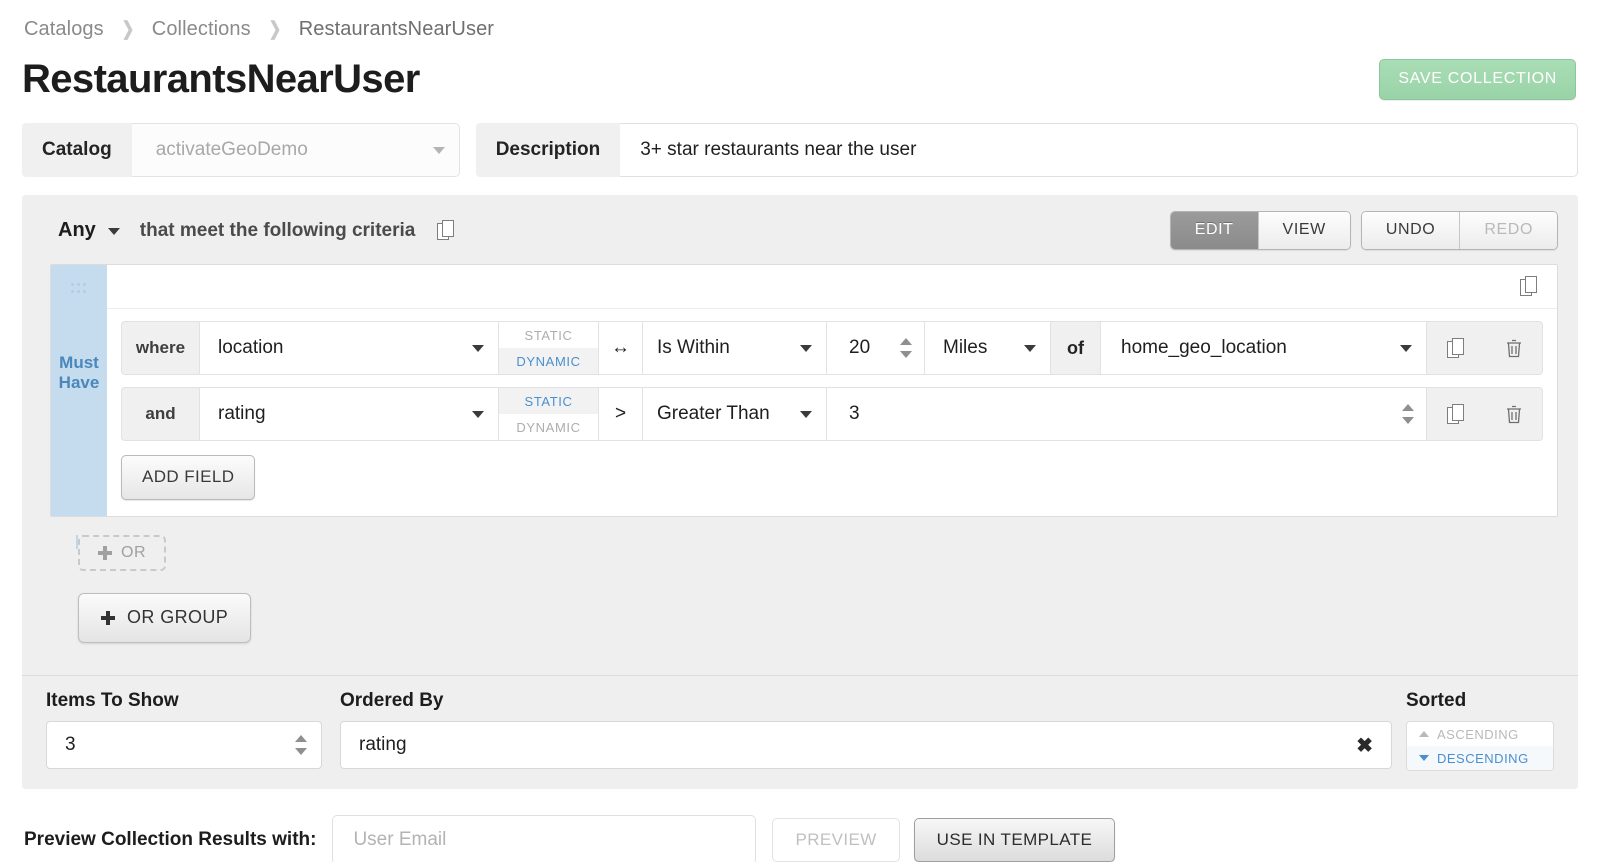 The height and width of the screenshot is (862, 1600). I want to click on distance-value: 20, so click(860, 347).